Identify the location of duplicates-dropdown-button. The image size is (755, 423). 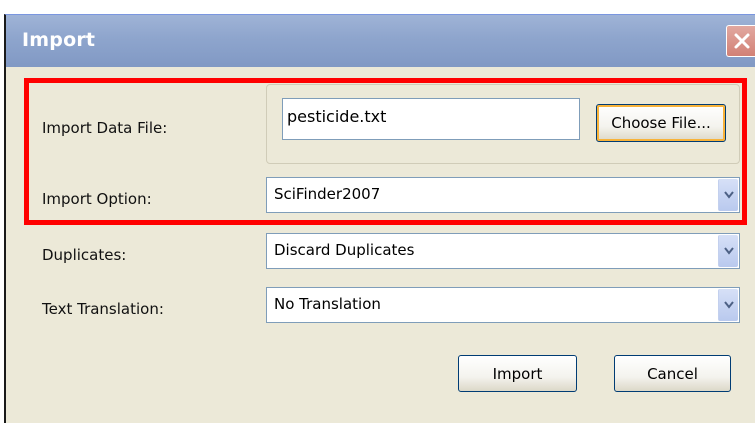
(728, 251).